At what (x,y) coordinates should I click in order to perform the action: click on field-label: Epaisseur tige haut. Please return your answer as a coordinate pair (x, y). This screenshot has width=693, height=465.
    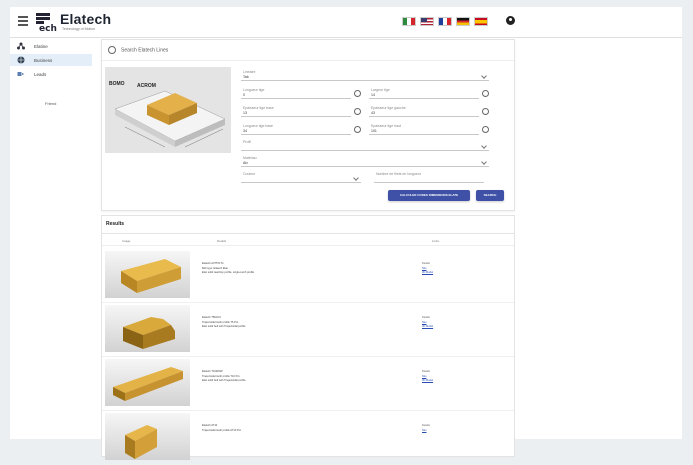
    Looking at the image, I should click on (386, 126).